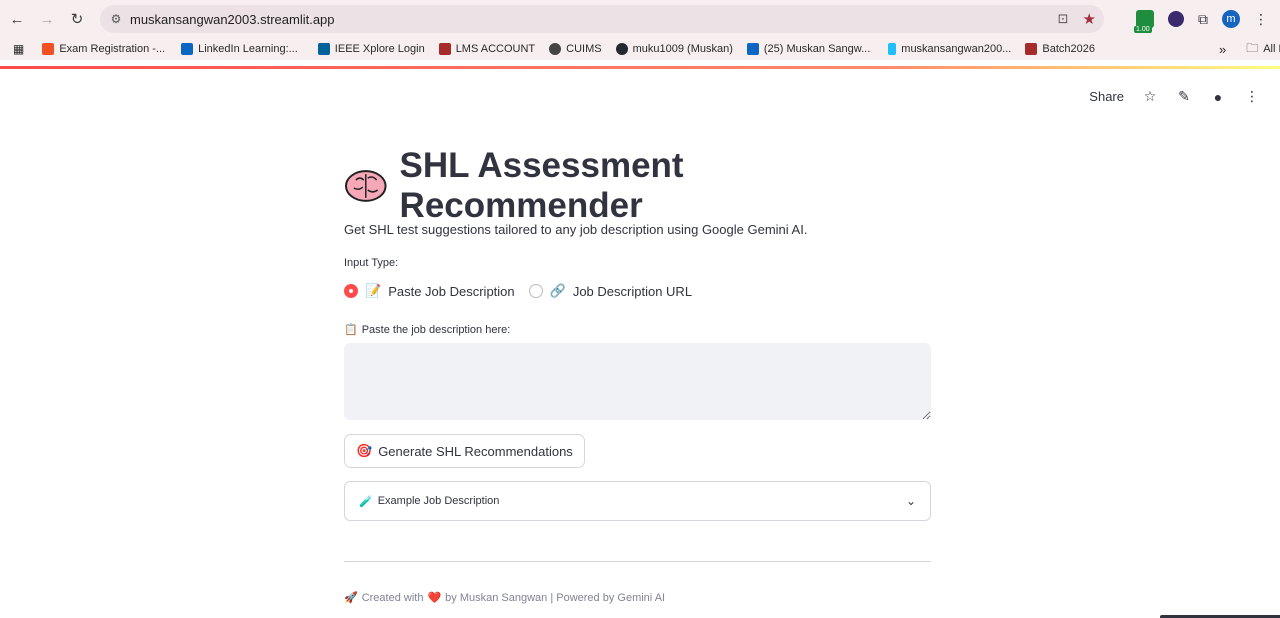  I want to click on share-button: Share, so click(1106, 96).